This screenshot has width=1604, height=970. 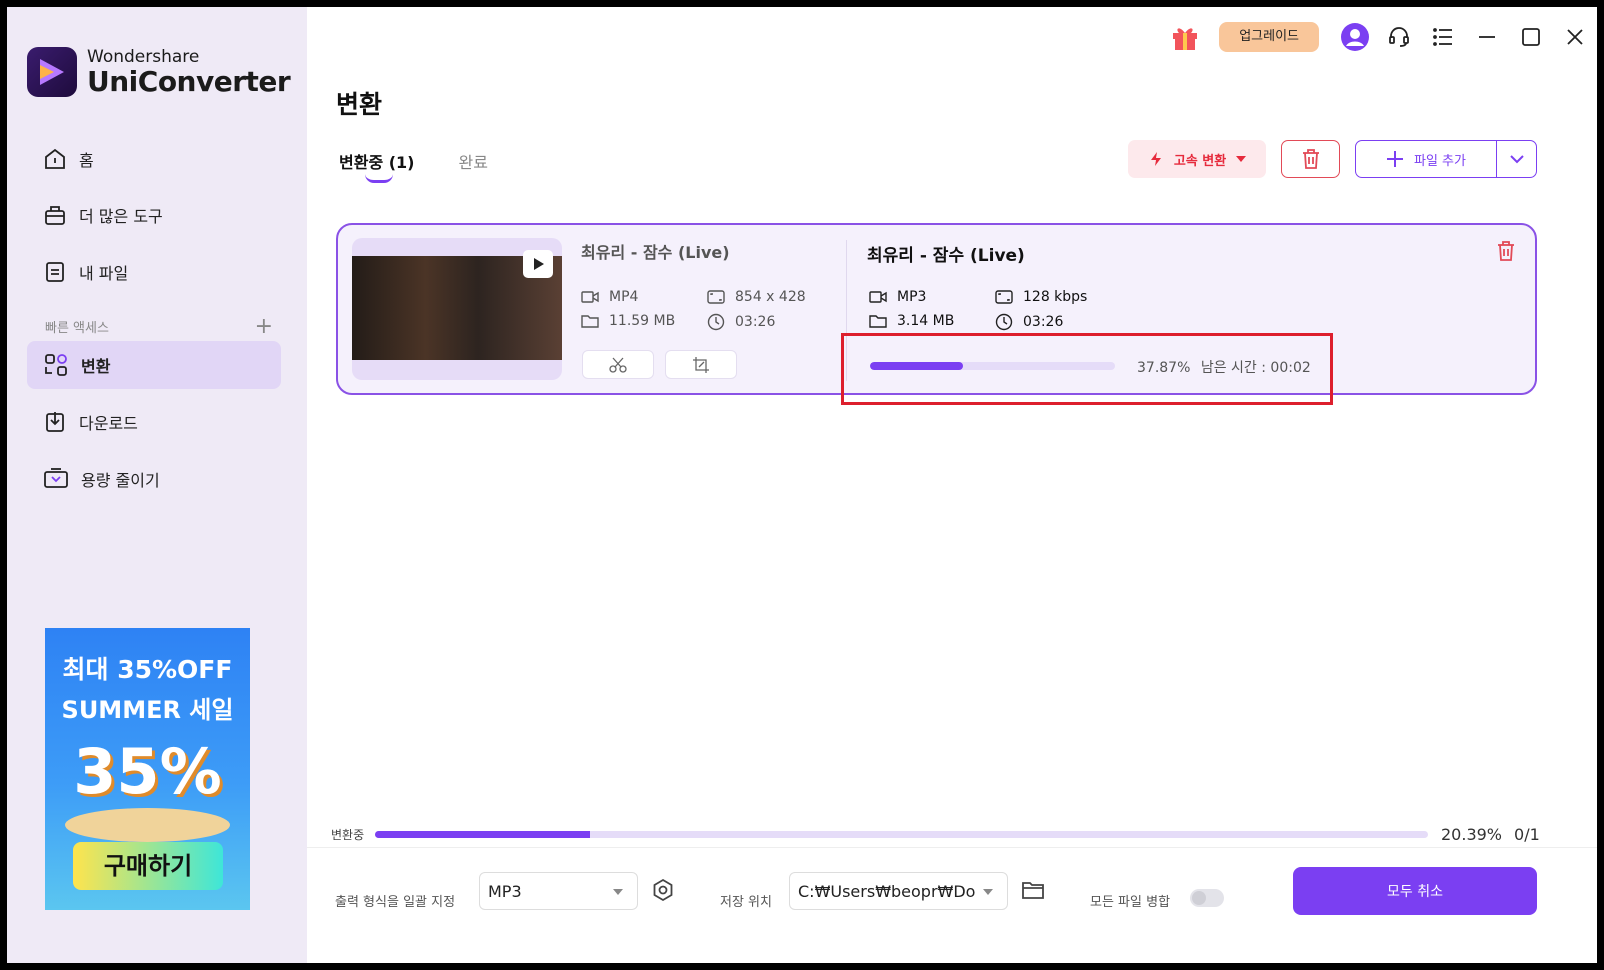 I want to click on overall-progress-label: 변환중, so click(x=348, y=834).